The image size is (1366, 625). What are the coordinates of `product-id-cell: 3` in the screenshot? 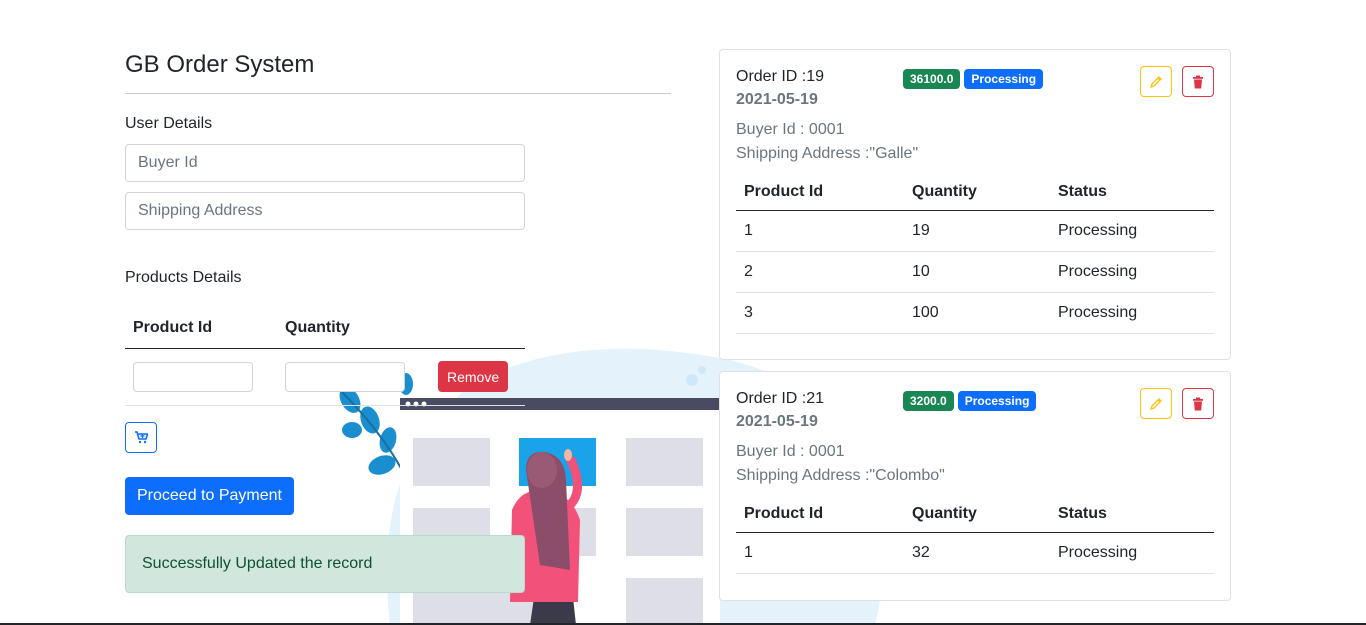 It's located at (820, 313).